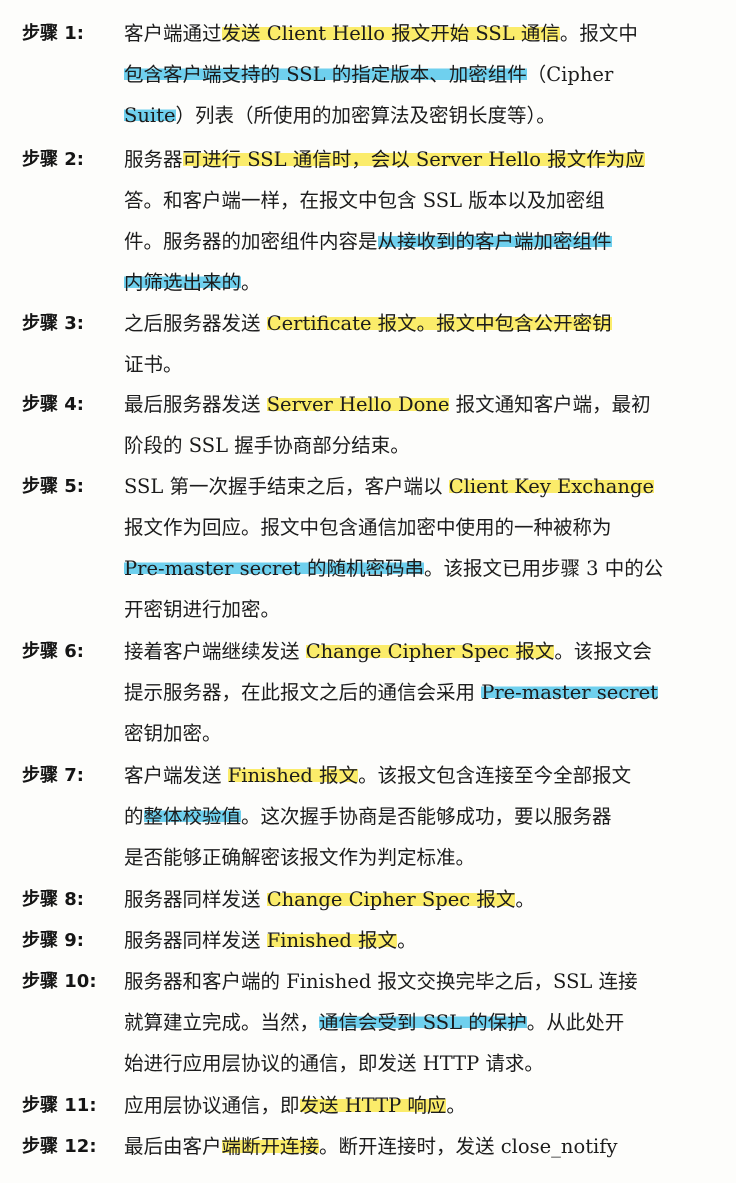  Describe the element at coordinates (53, 899) in the screenshot. I see `step-label: 步骤 8:` at that location.